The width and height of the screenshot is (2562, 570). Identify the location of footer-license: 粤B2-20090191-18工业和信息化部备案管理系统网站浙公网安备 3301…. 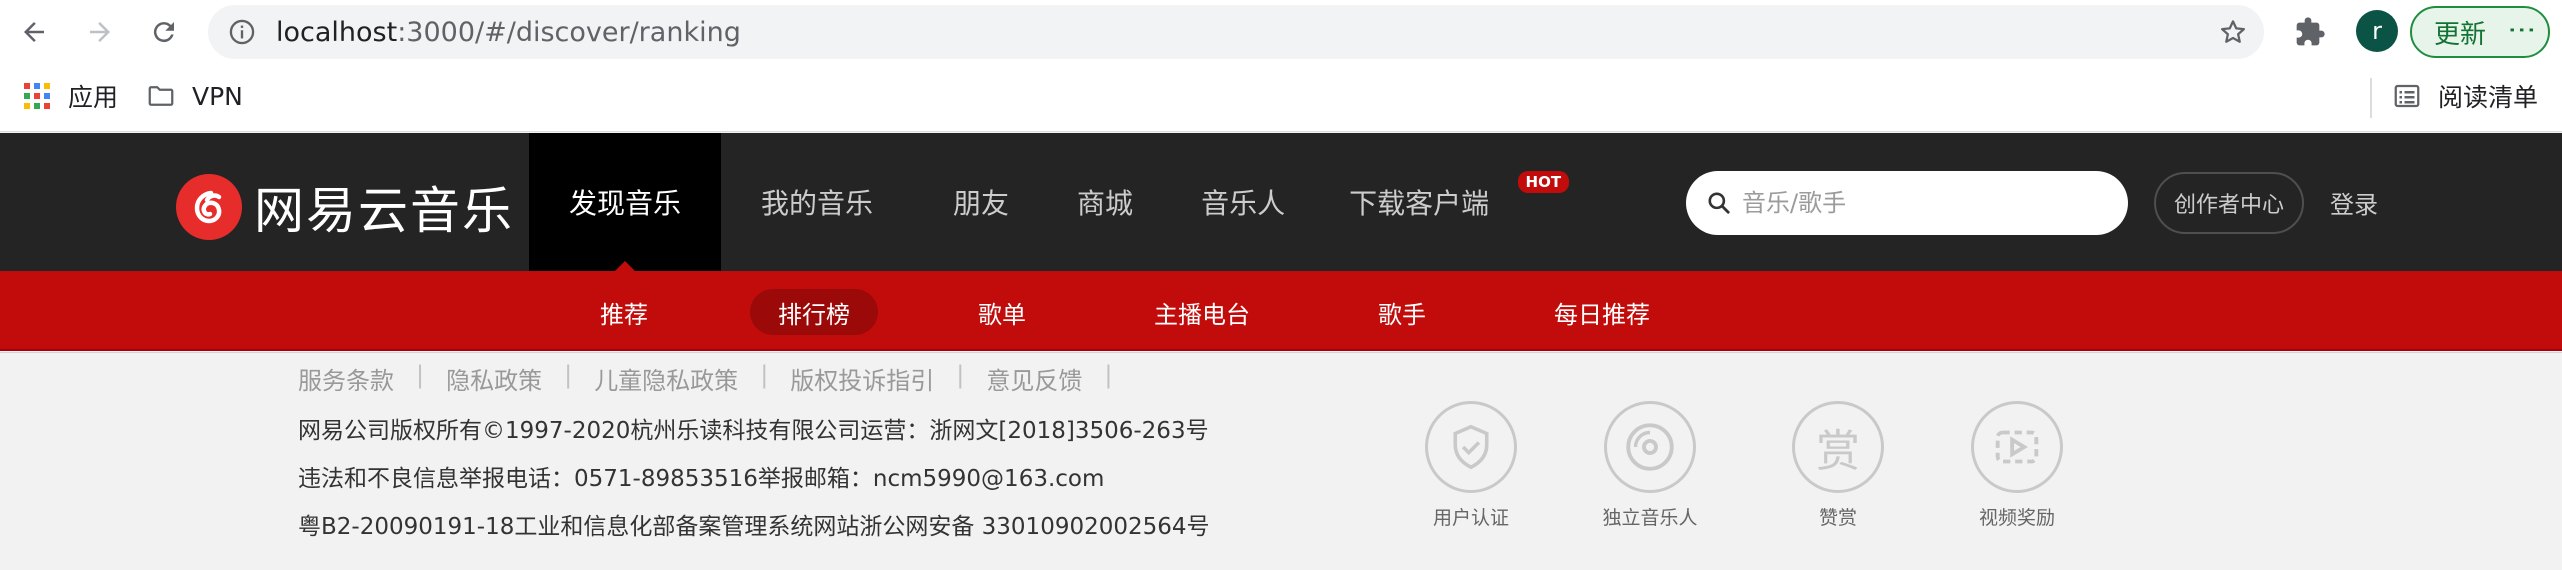
(754, 527).